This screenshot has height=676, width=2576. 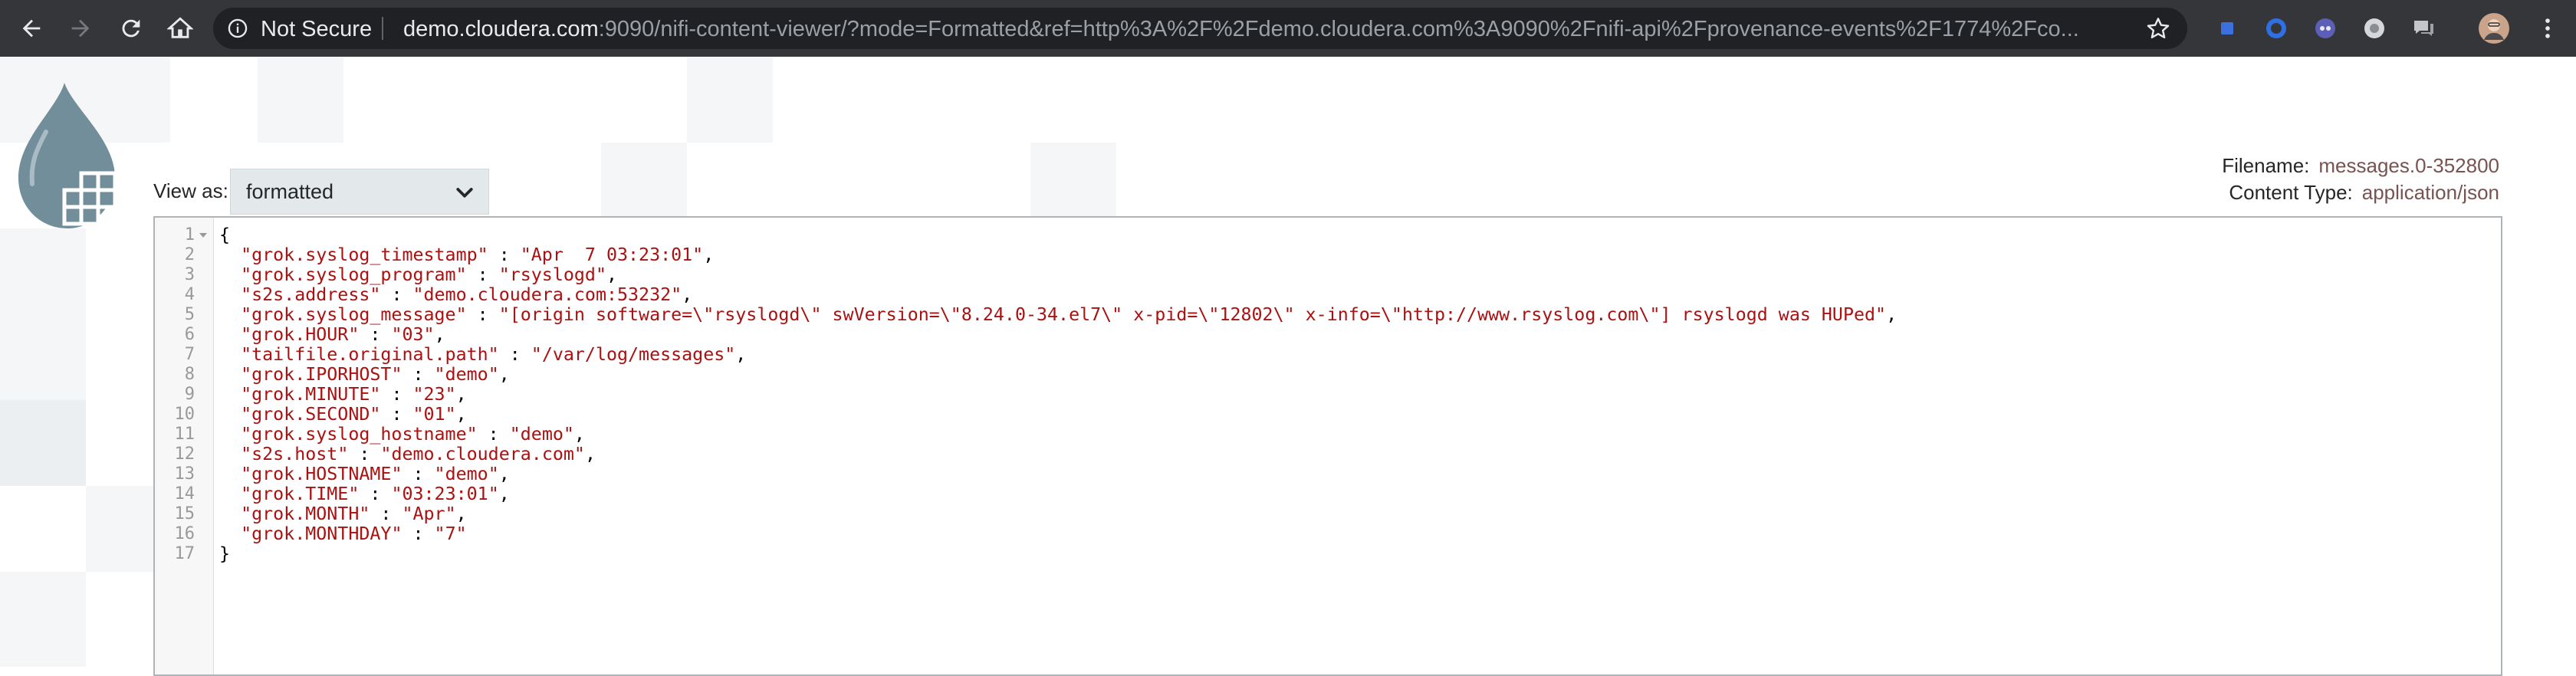 I want to click on code-line: "grok.MONTH" : "Apr",, so click(x=354, y=514).